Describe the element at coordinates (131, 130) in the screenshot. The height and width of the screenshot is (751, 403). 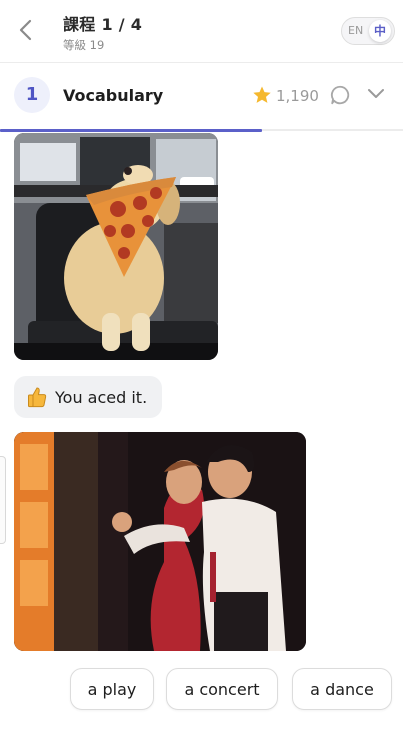
I see `lesson-progress-fill` at that location.